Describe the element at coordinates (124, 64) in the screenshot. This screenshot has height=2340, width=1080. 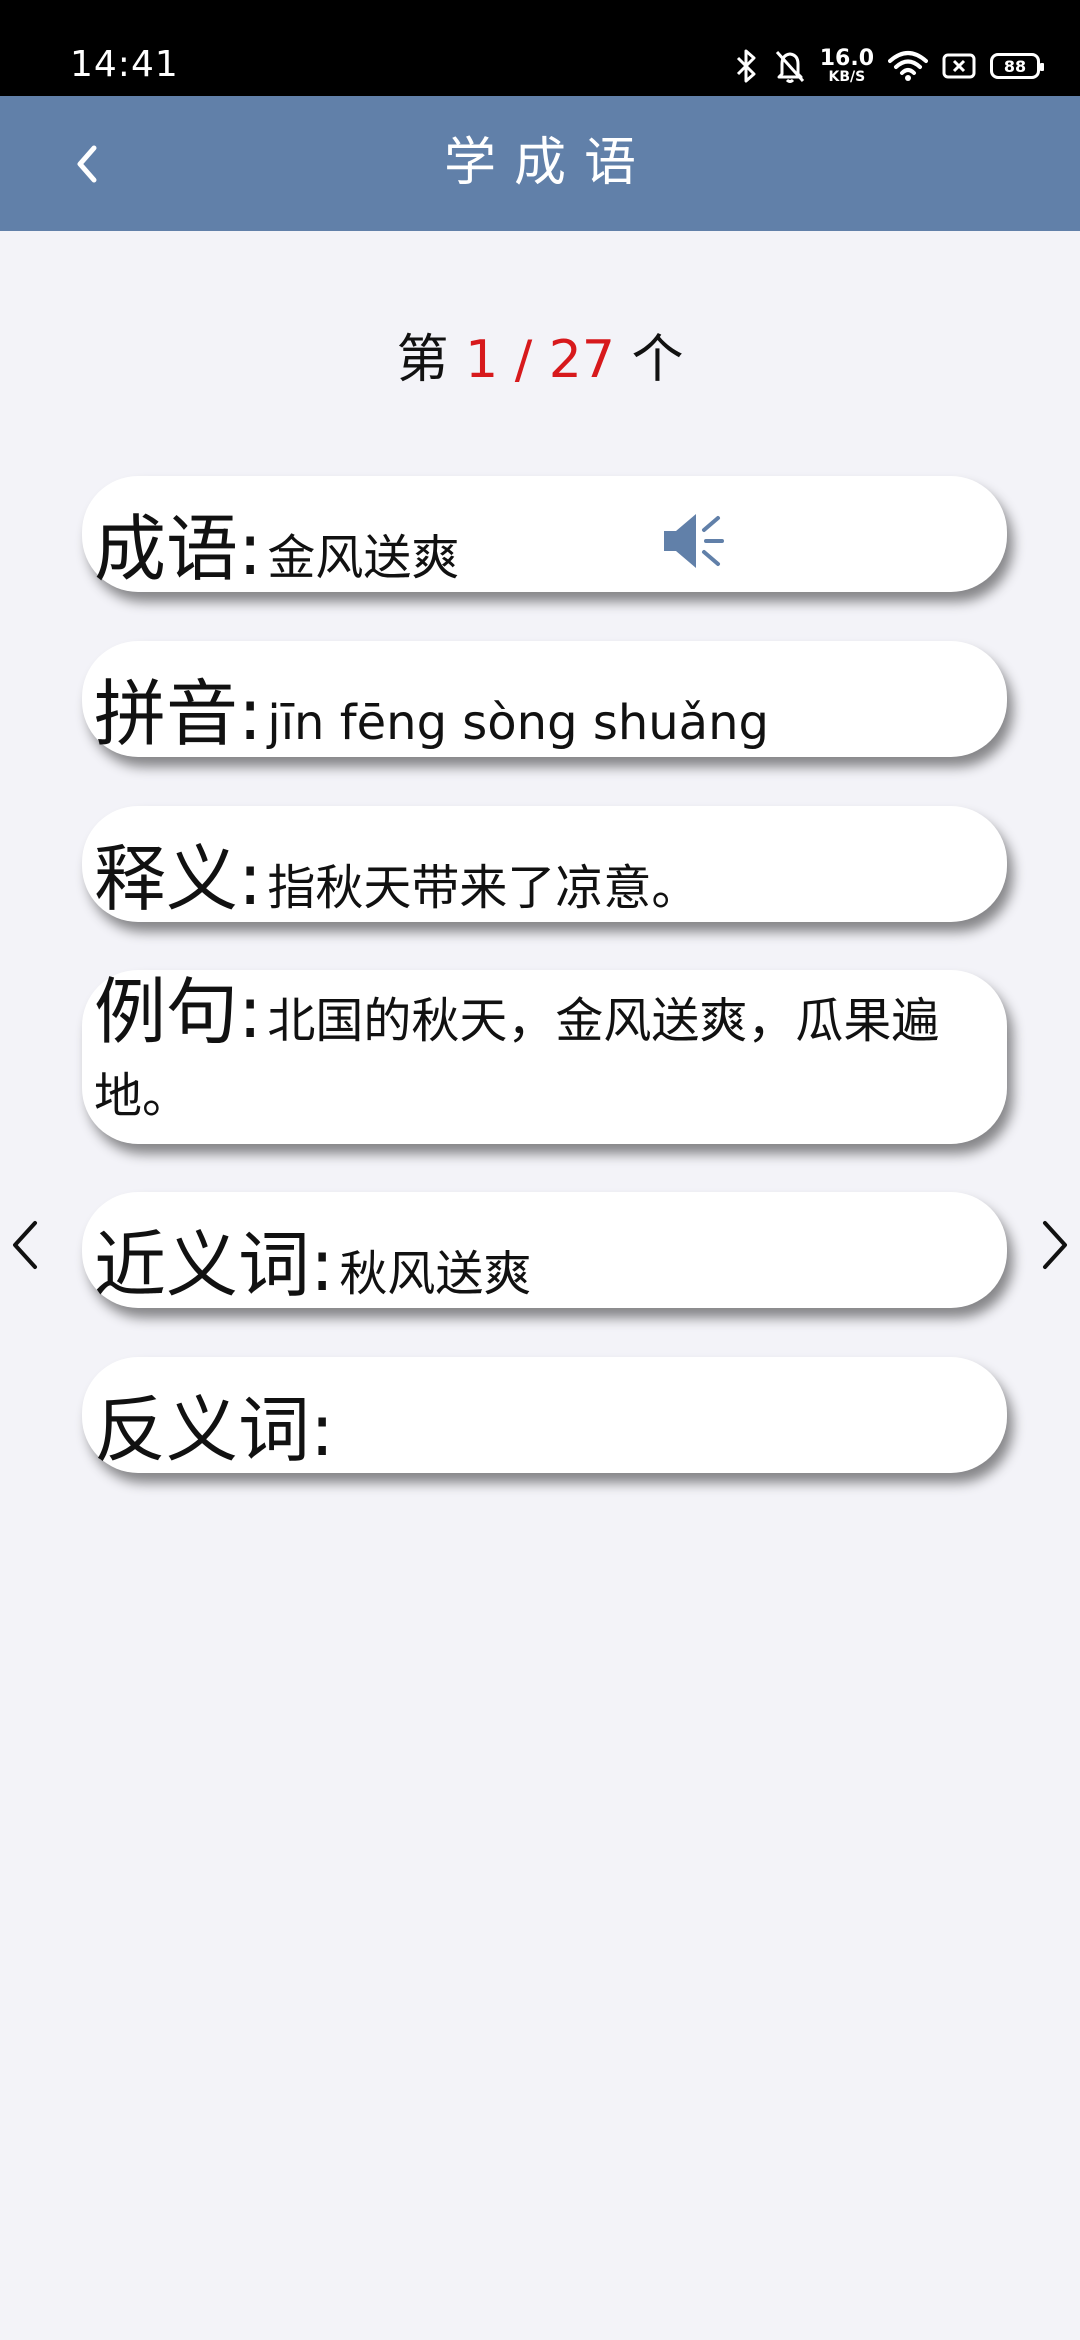
I see `status-time: 14:41` at that location.